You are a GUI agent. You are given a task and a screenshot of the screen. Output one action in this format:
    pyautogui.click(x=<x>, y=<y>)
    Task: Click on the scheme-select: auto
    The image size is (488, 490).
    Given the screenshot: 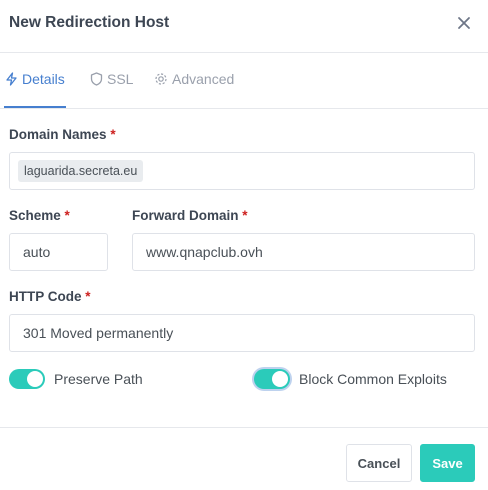 What is the action you would take?
    pyautogui.click(x=58, y=252)
    